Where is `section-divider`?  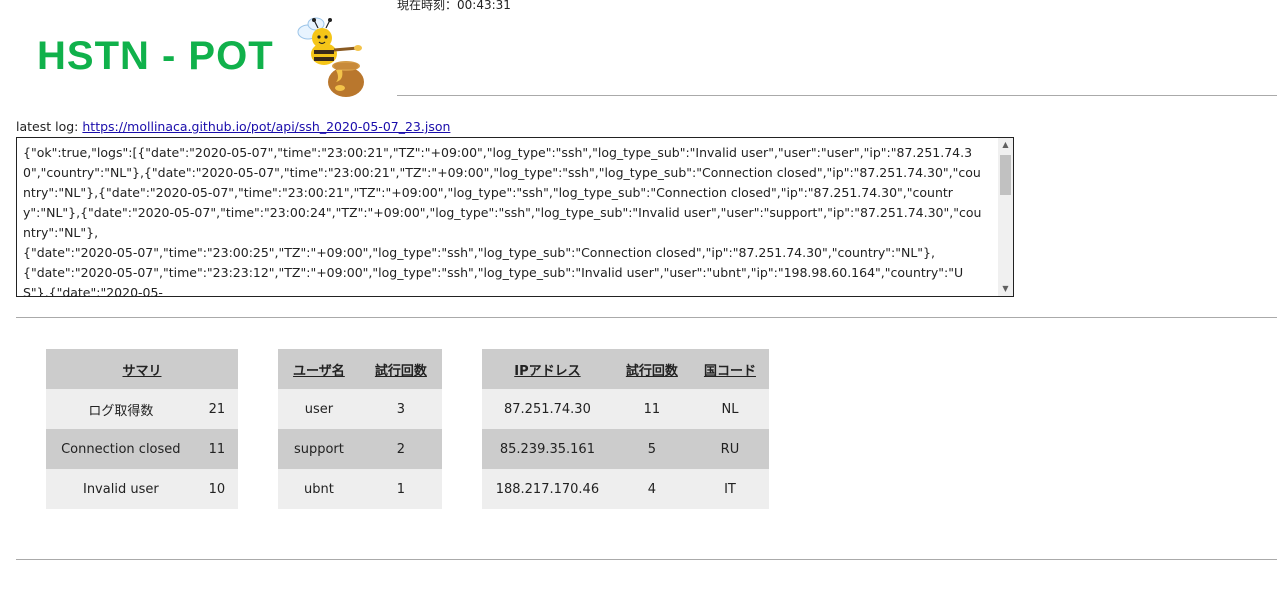 section-divider is located at coordinates (646, 317).